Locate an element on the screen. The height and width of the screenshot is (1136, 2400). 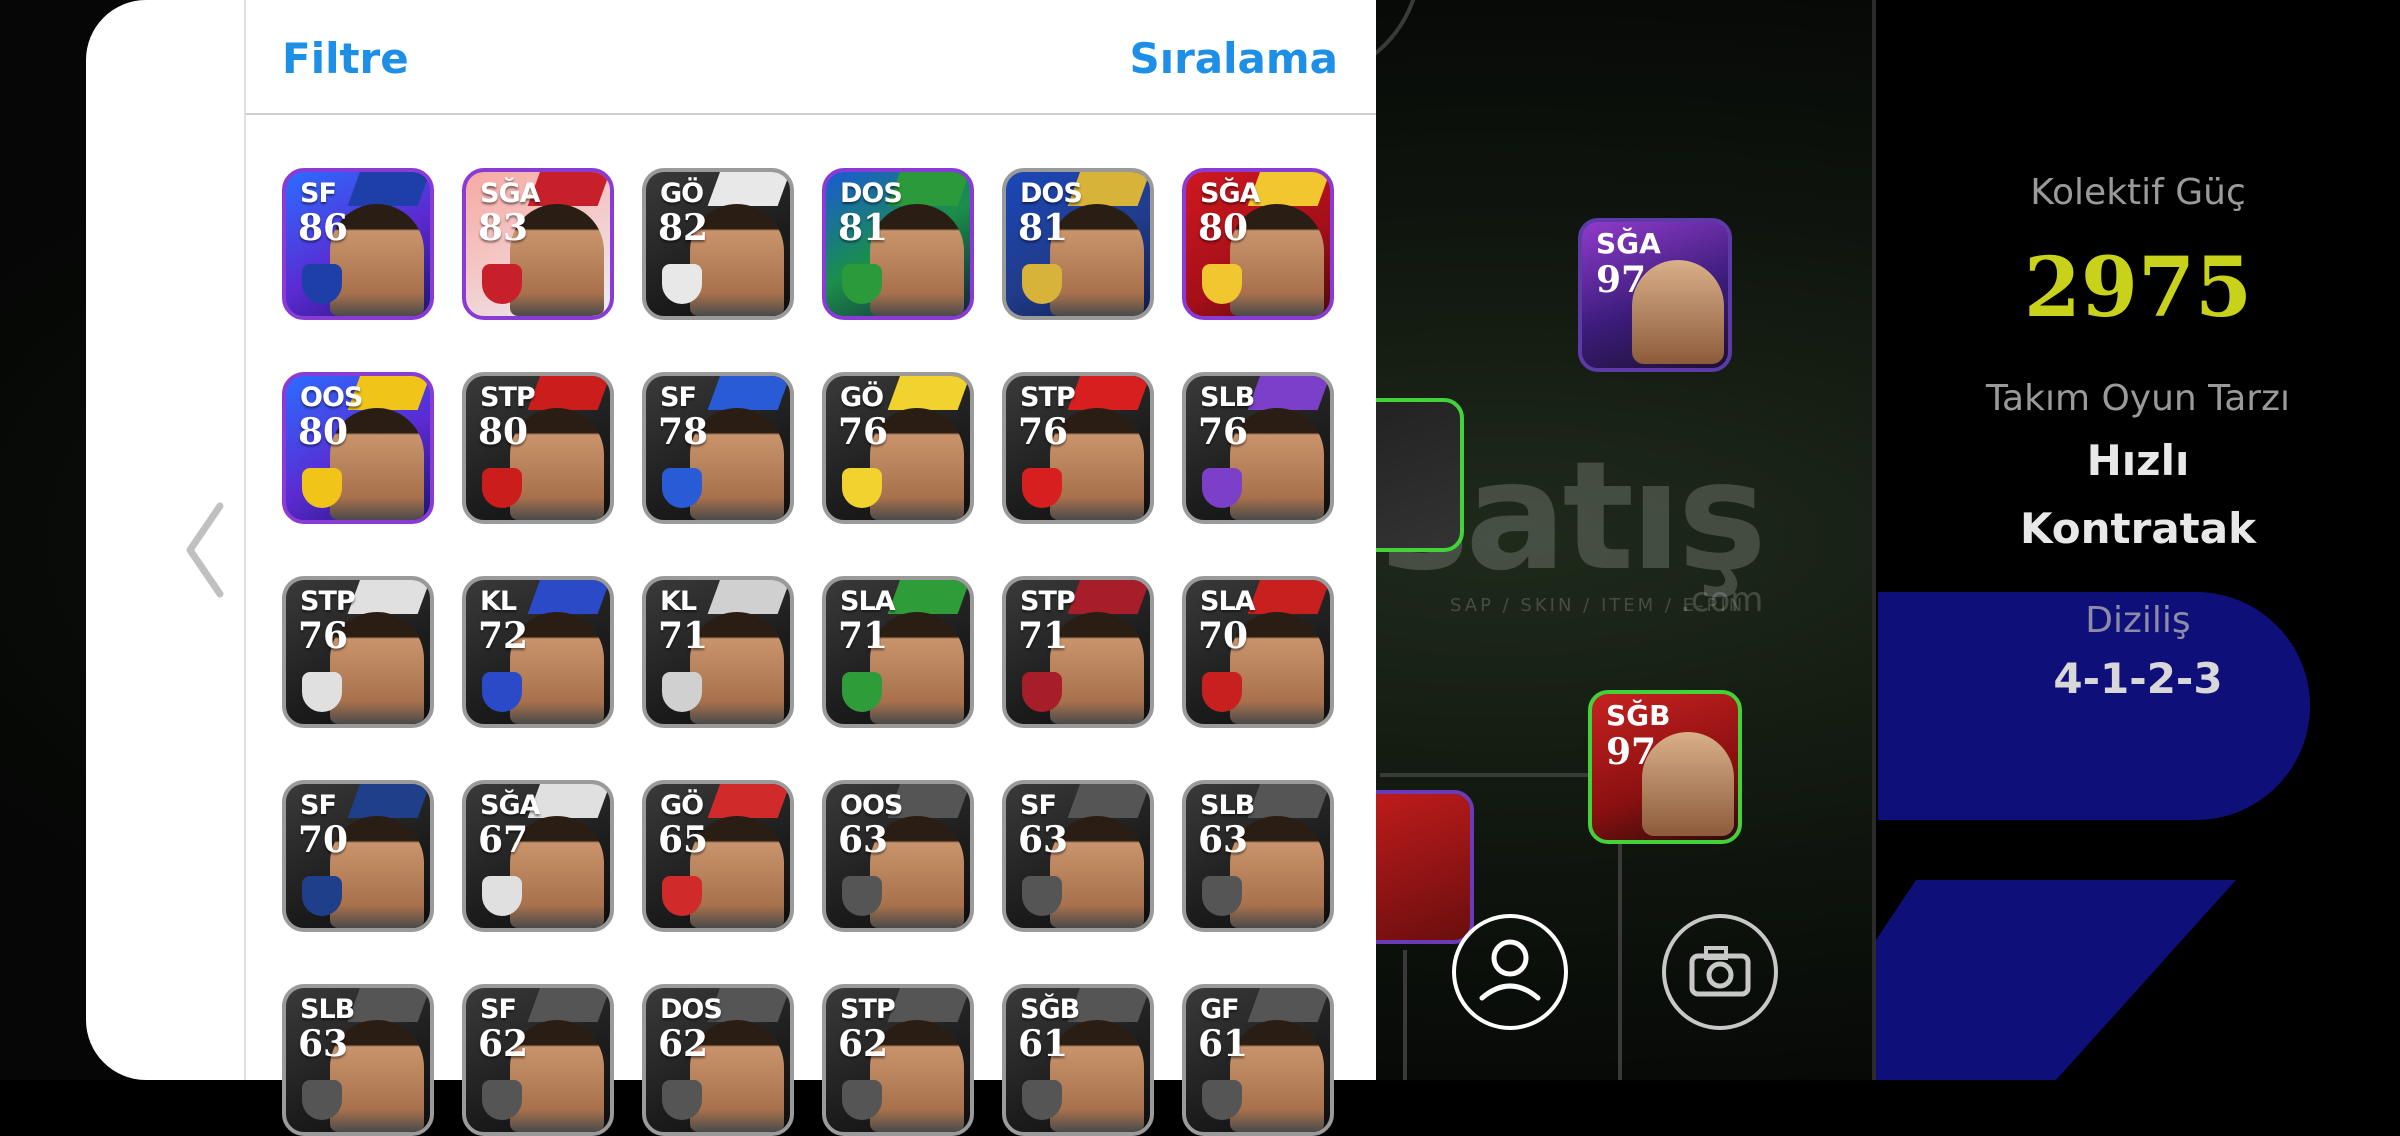
pitch-player-card: SĞB 97 is located at coordinates (1665, 767).